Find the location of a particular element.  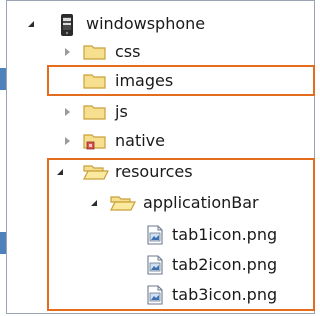

tree-node-label: native is located at coordinates (140, 140).